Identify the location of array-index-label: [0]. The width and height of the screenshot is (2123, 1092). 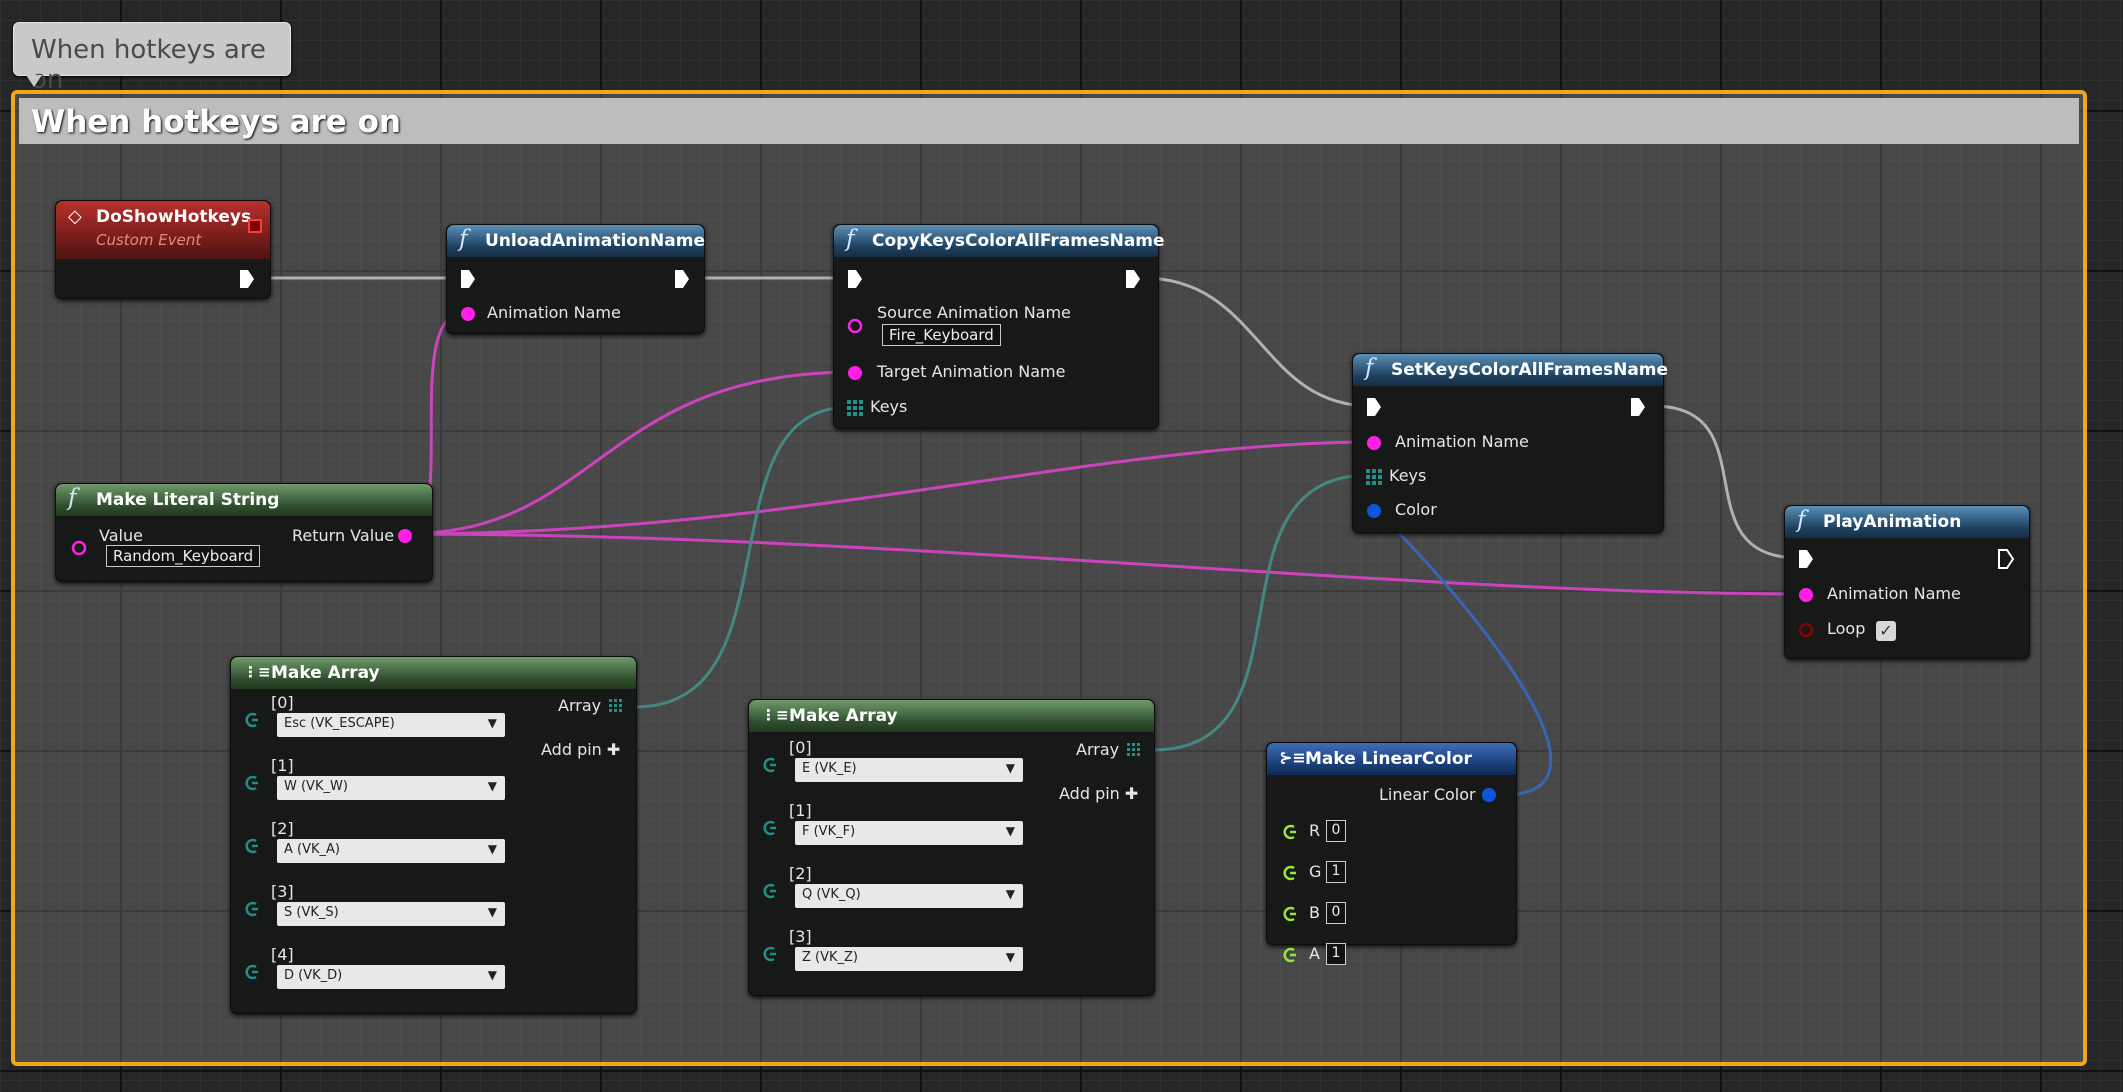
(282, 702).